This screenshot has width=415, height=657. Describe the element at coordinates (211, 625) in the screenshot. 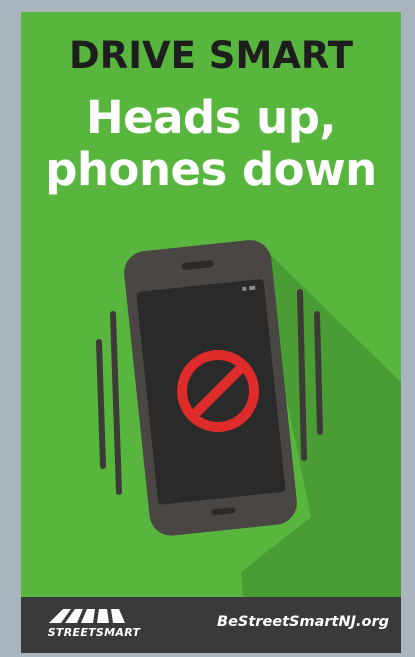

I see `footer-bar: STREETSMART BeStreetSmartNJ.org` at that location.